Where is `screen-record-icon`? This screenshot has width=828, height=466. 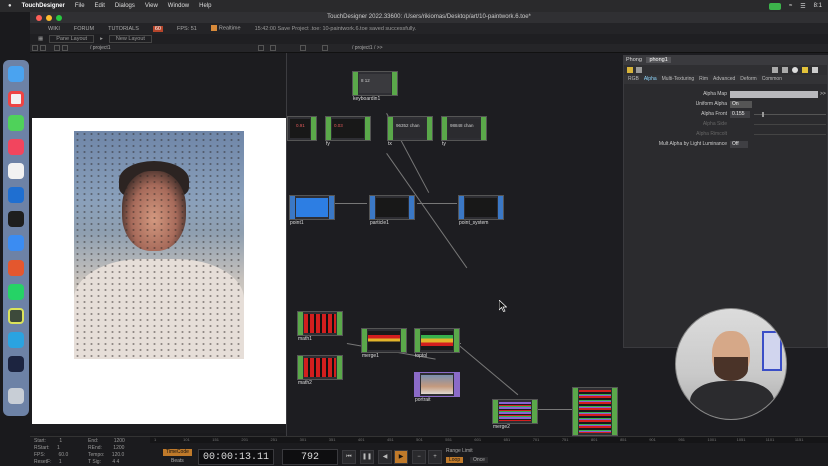 screen-record-icon is located at coordinates (774, 6).